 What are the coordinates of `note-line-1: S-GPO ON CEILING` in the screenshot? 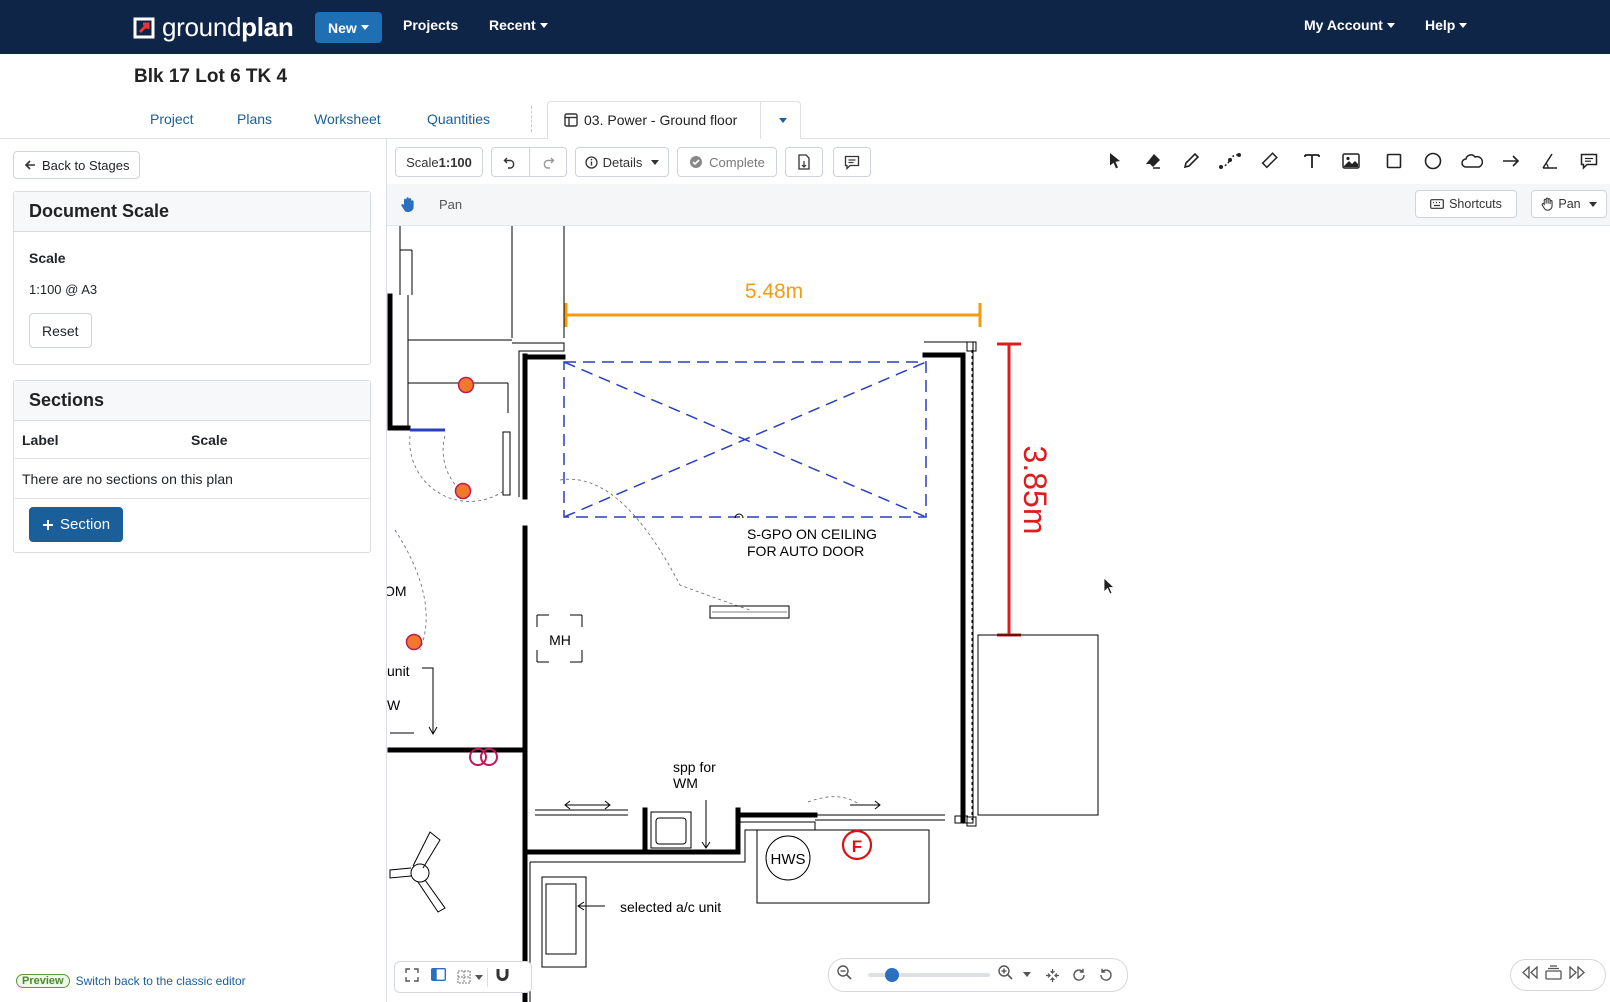 It's located at (812, 534).